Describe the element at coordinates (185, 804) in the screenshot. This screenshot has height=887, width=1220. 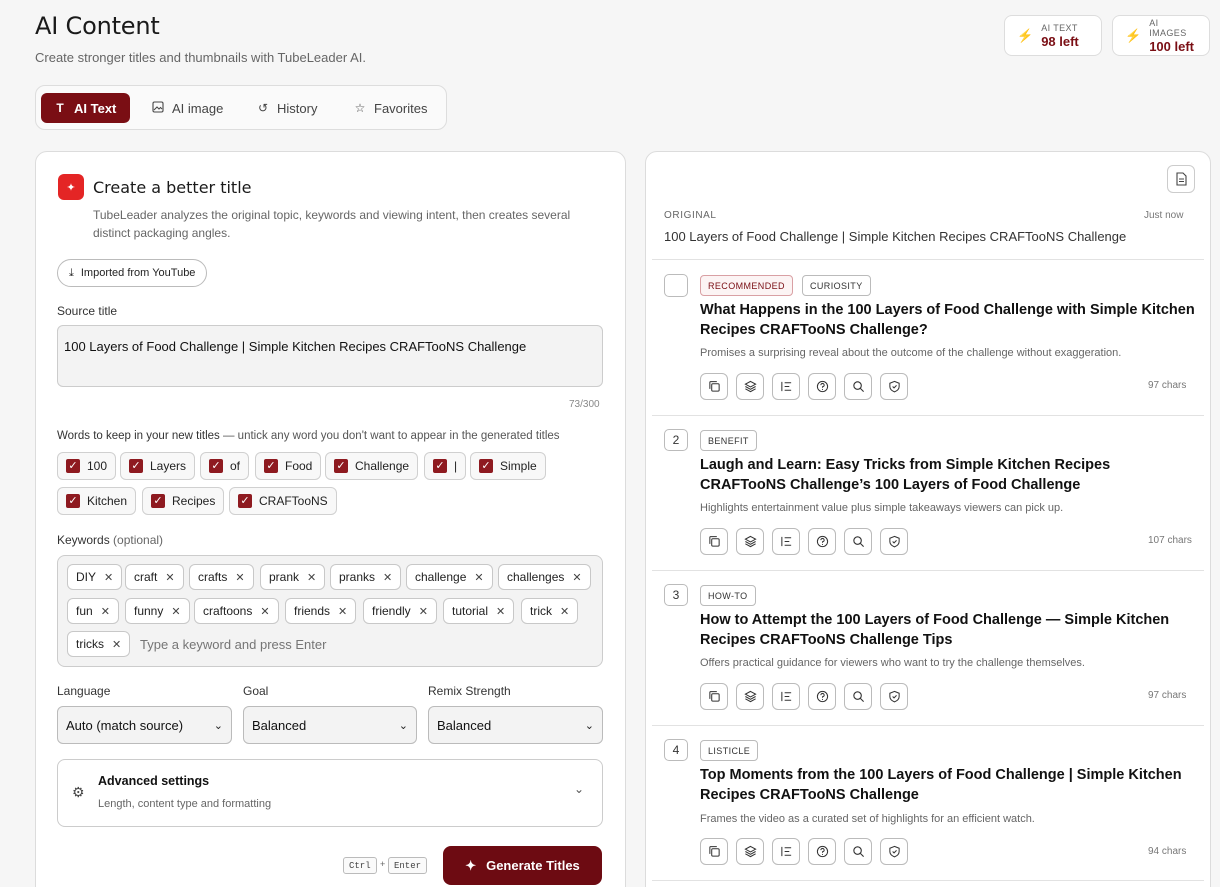
I see `advanced-description: Length, content type and formatting` at that location.